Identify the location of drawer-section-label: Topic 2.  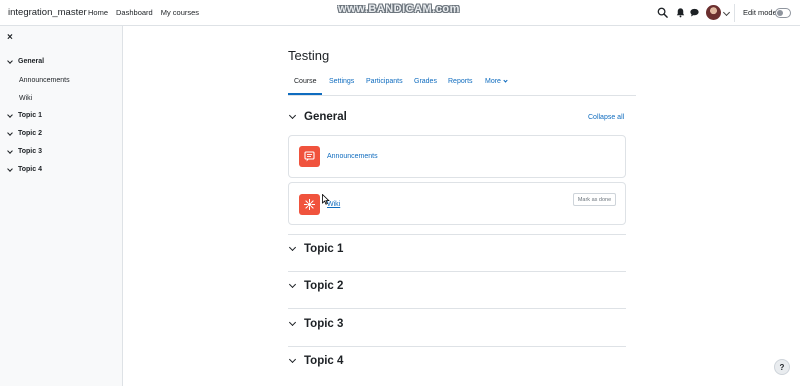
(30, 133).